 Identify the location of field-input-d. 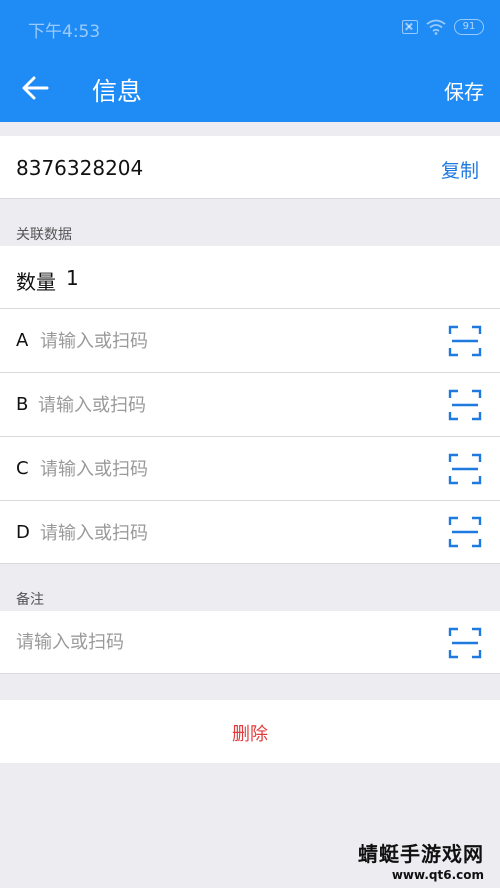
(230, 533).